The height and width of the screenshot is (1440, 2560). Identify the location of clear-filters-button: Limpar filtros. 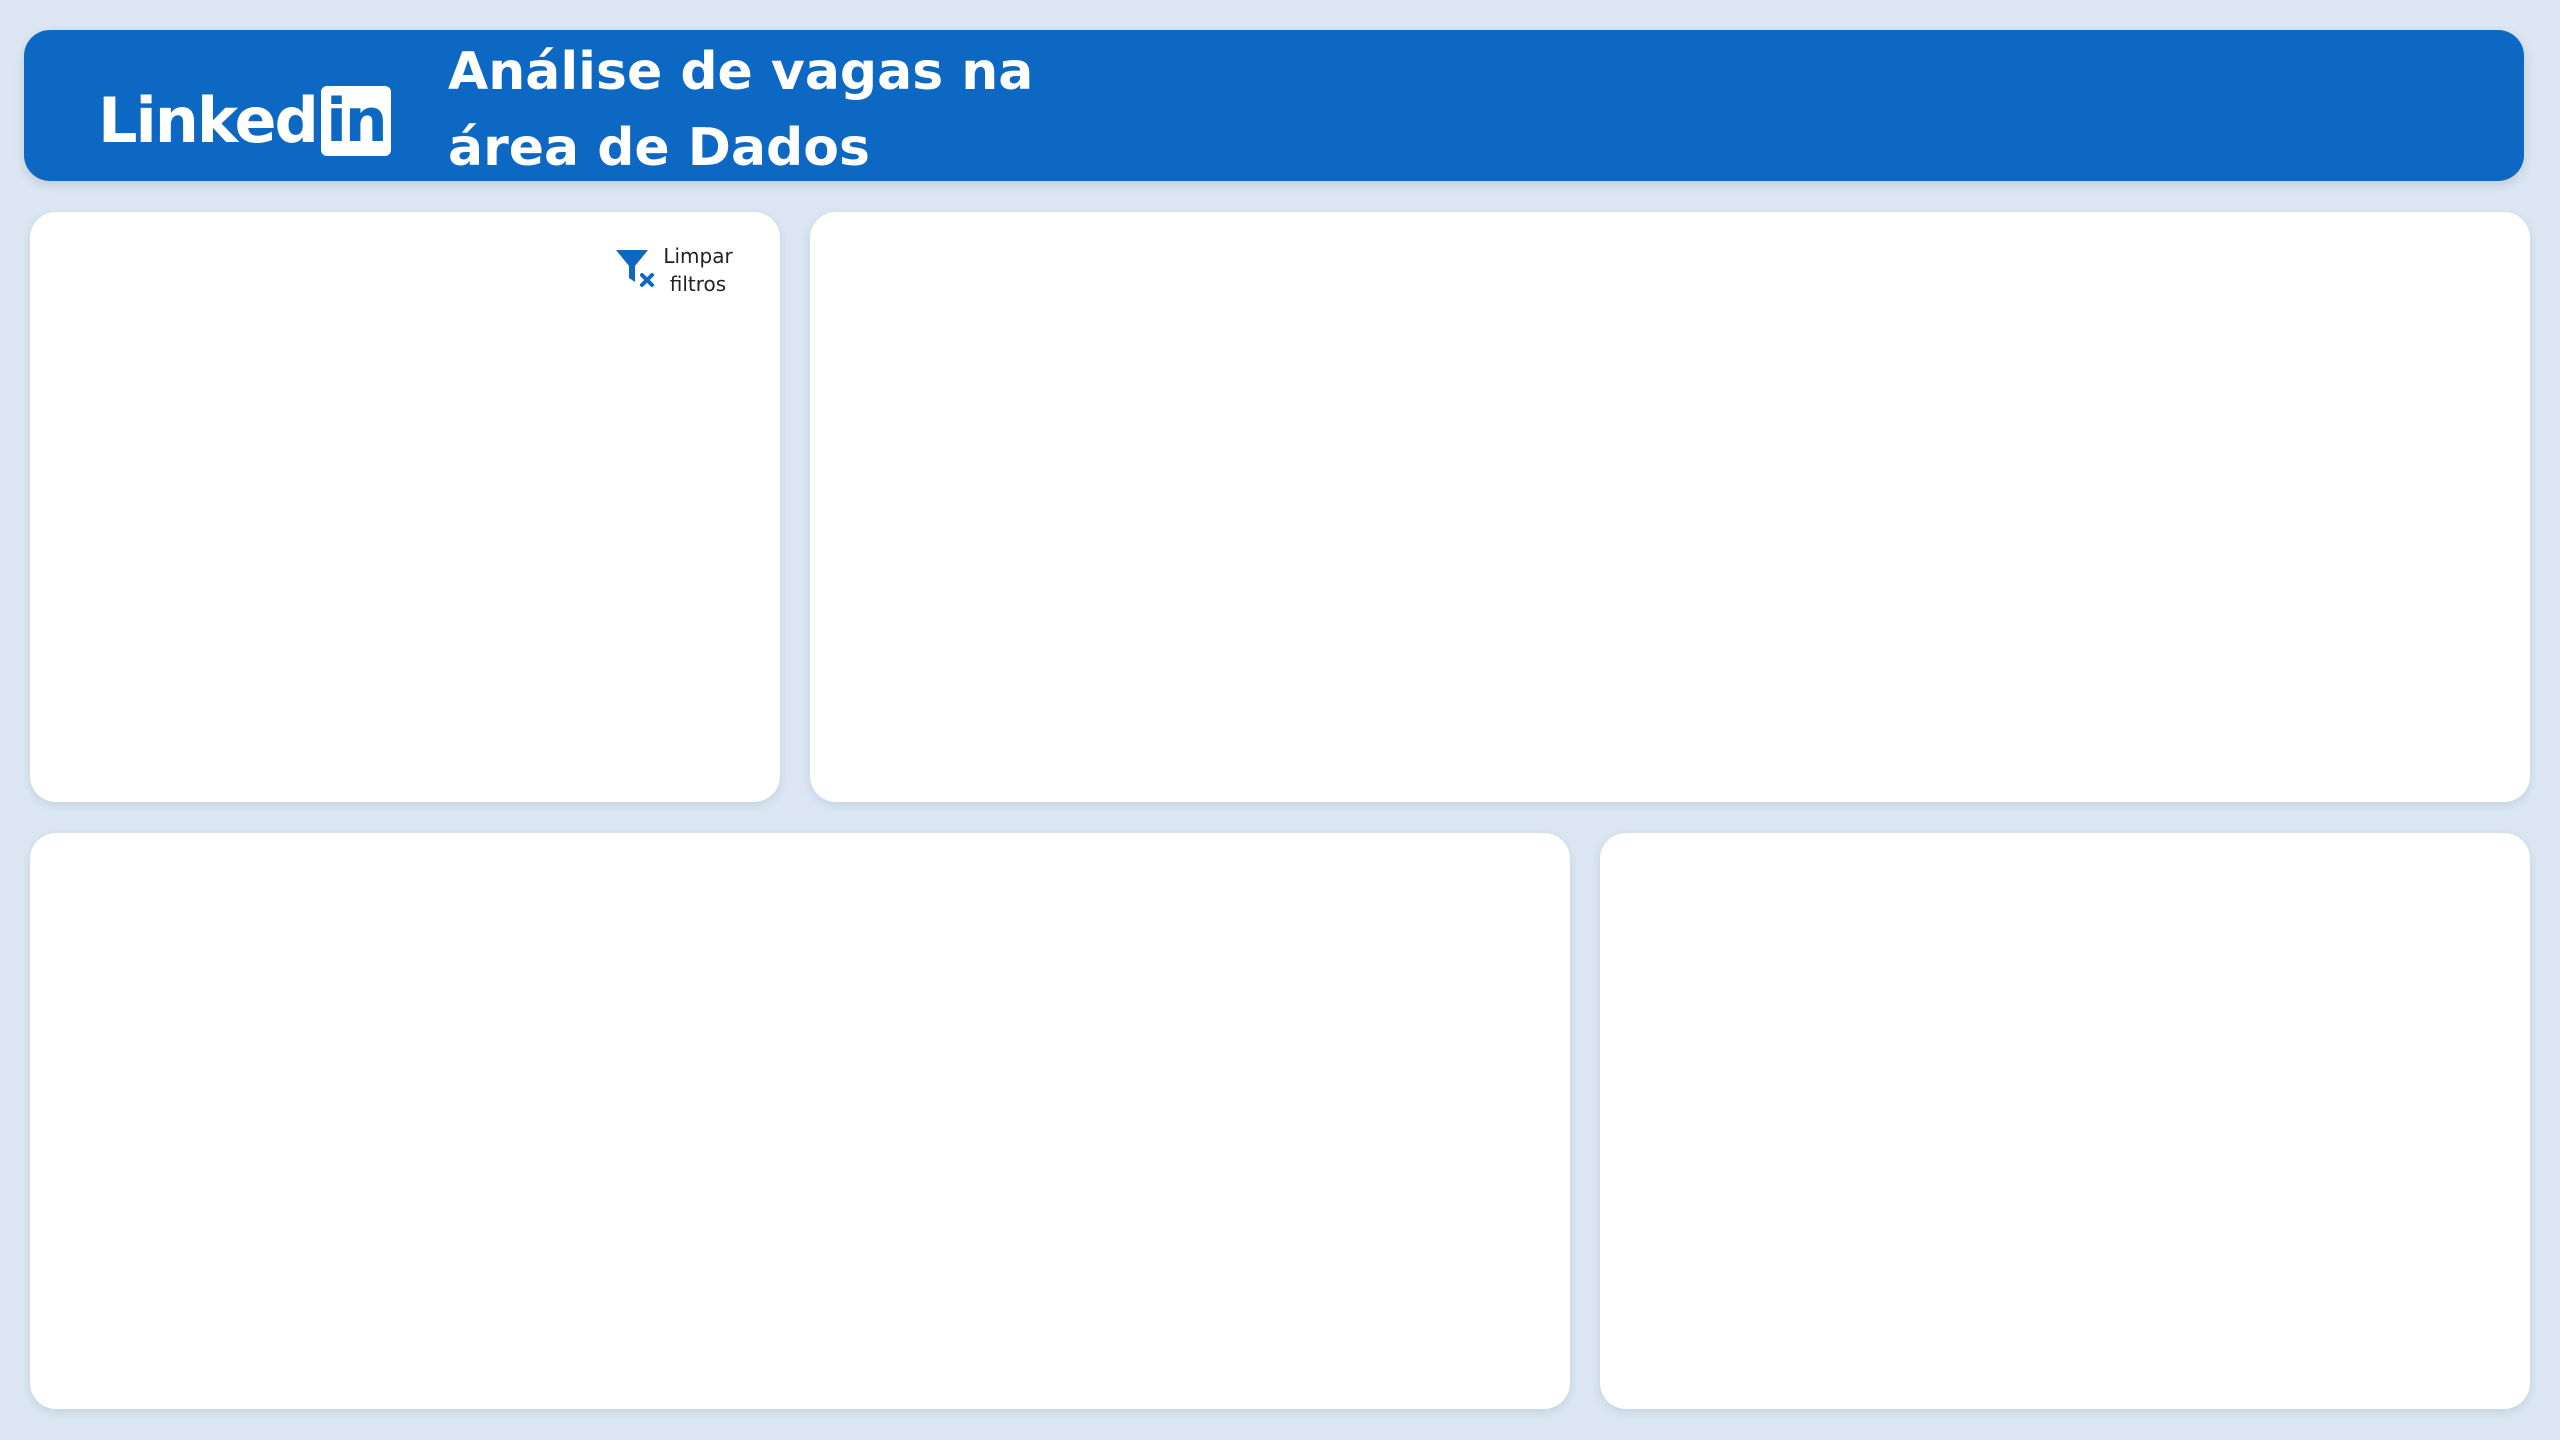
(676, 270).